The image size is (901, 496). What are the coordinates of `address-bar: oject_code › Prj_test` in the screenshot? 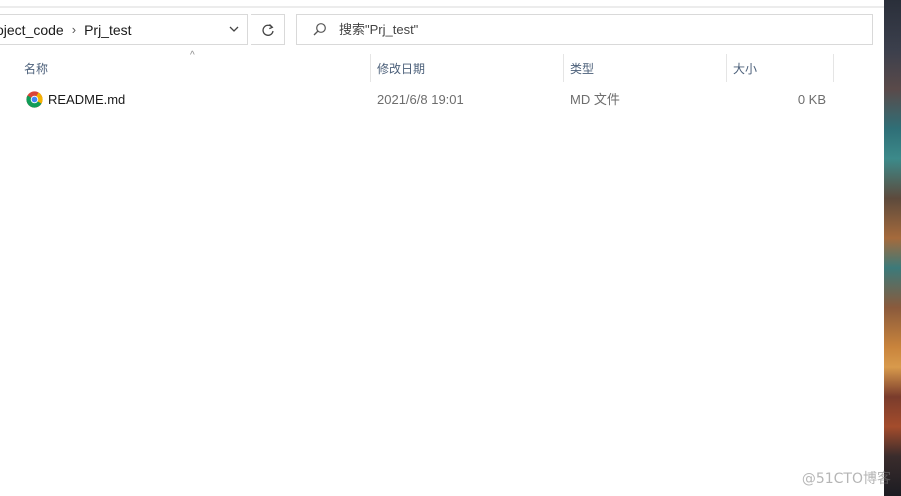 It's located at (124, 29).